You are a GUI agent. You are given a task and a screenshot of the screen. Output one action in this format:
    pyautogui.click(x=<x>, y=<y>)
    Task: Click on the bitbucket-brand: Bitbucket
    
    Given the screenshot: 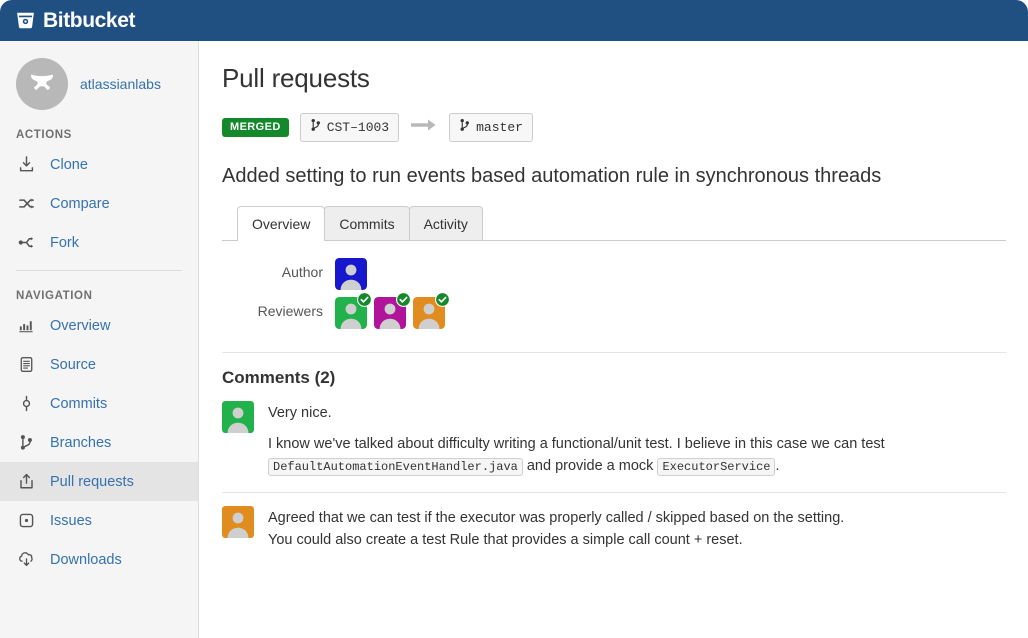 What is the action you would take?
    pyautogui.click(x=75, y=20)
    